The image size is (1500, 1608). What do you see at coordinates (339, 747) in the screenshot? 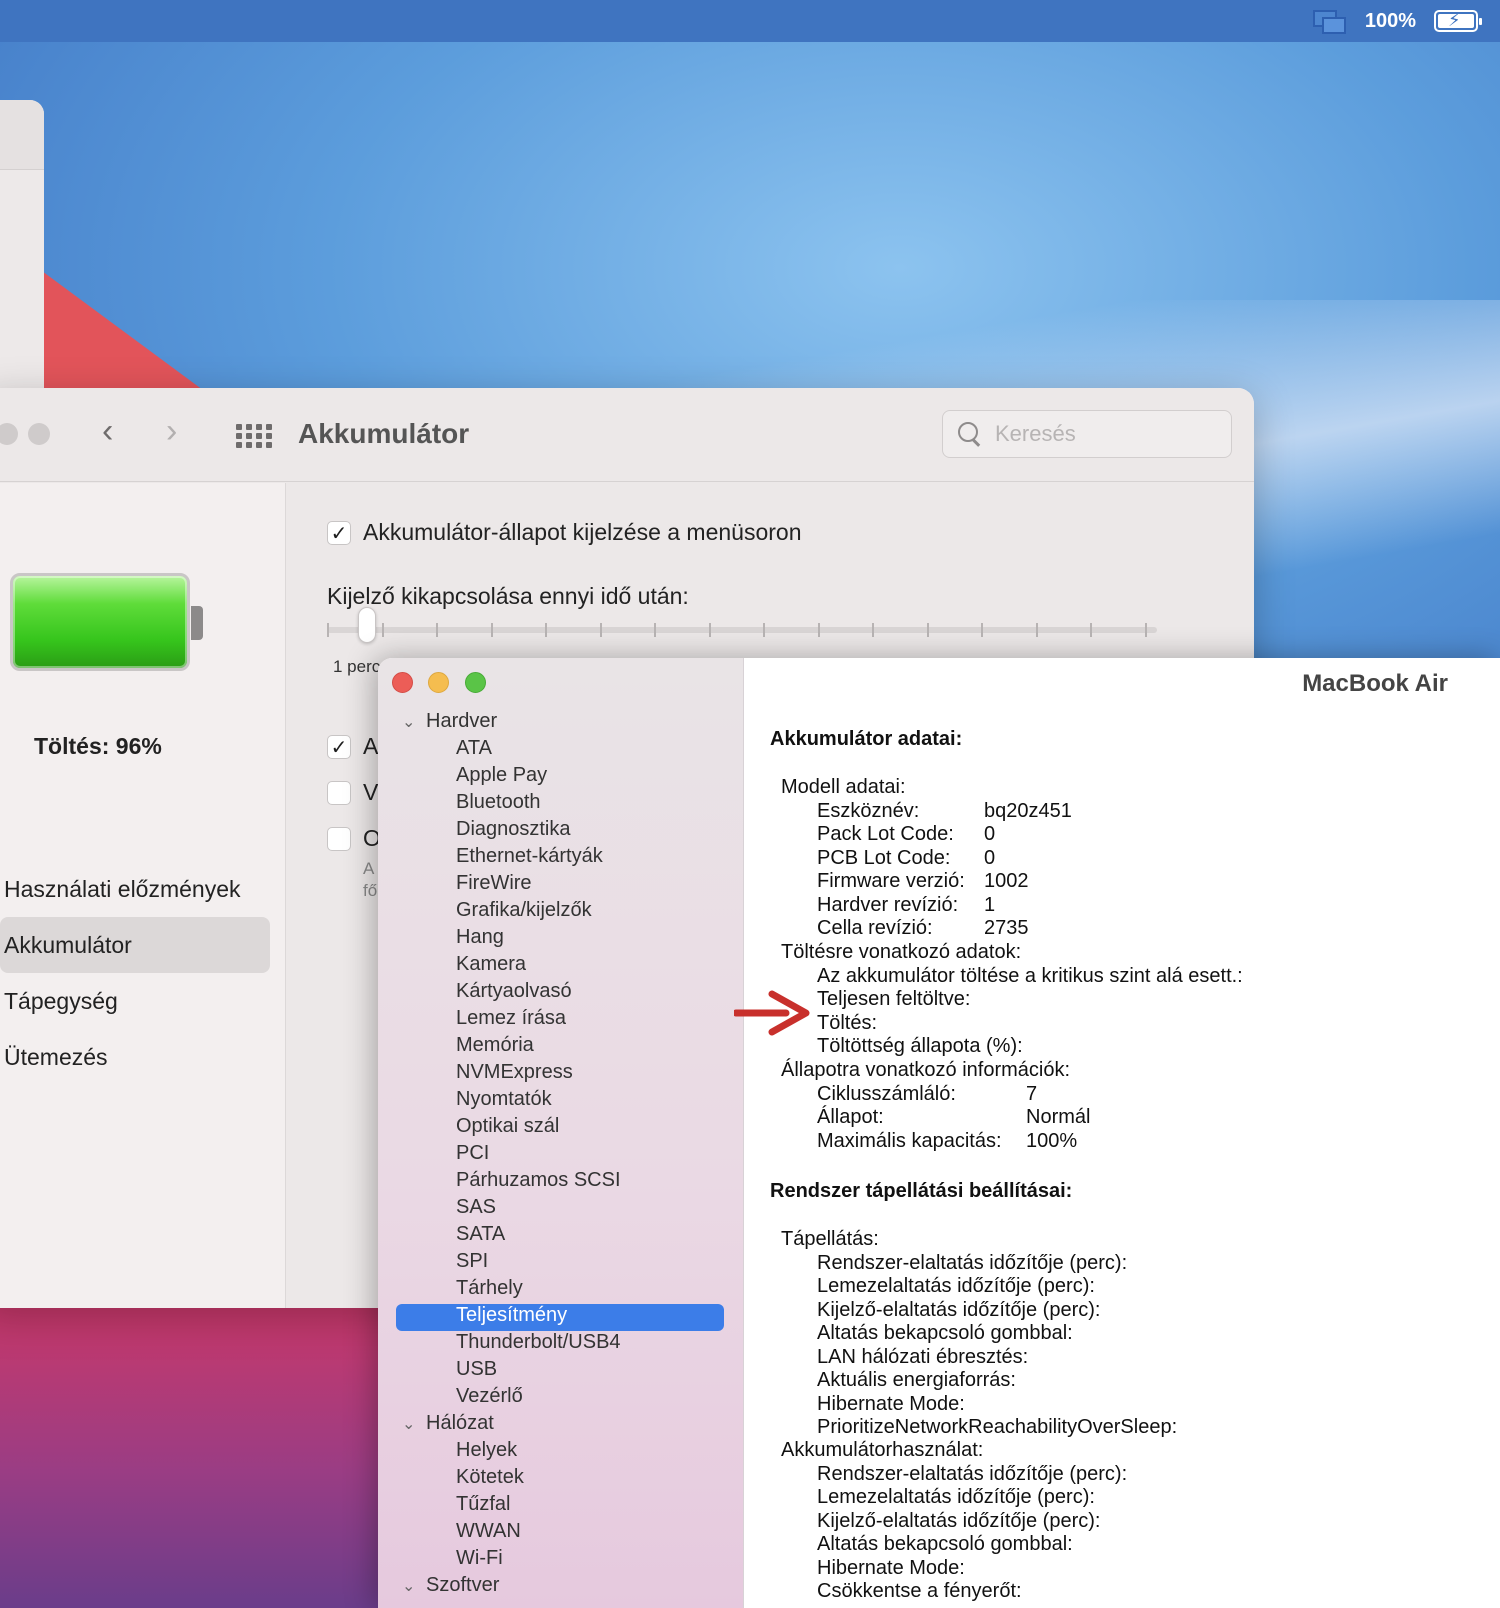
I see `option-checkbox-1: ✓` at bounding box center [339, 747].